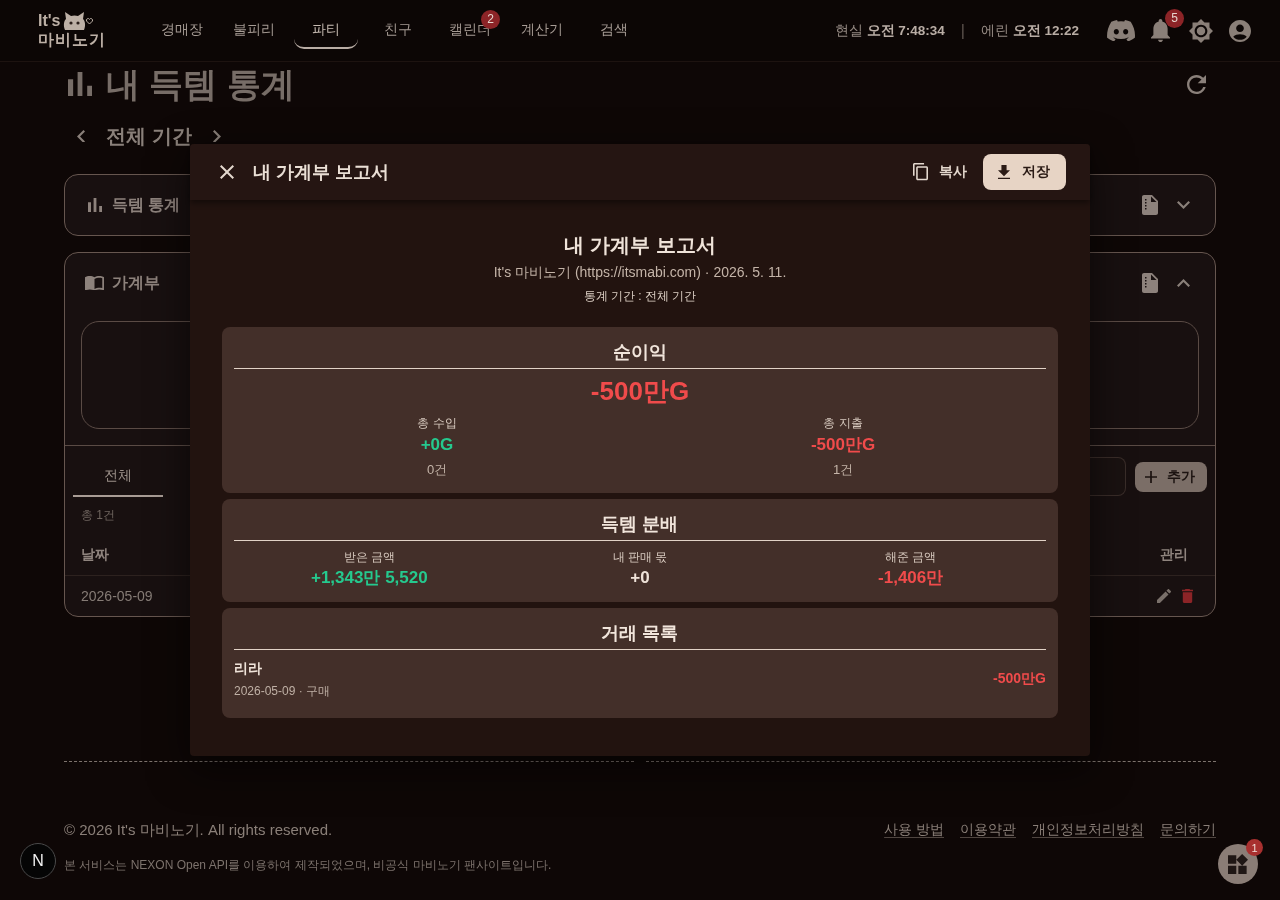  Describe the element at coordinates (640, 352) in the screenshot. I see `section-title: 순이익` at that location.